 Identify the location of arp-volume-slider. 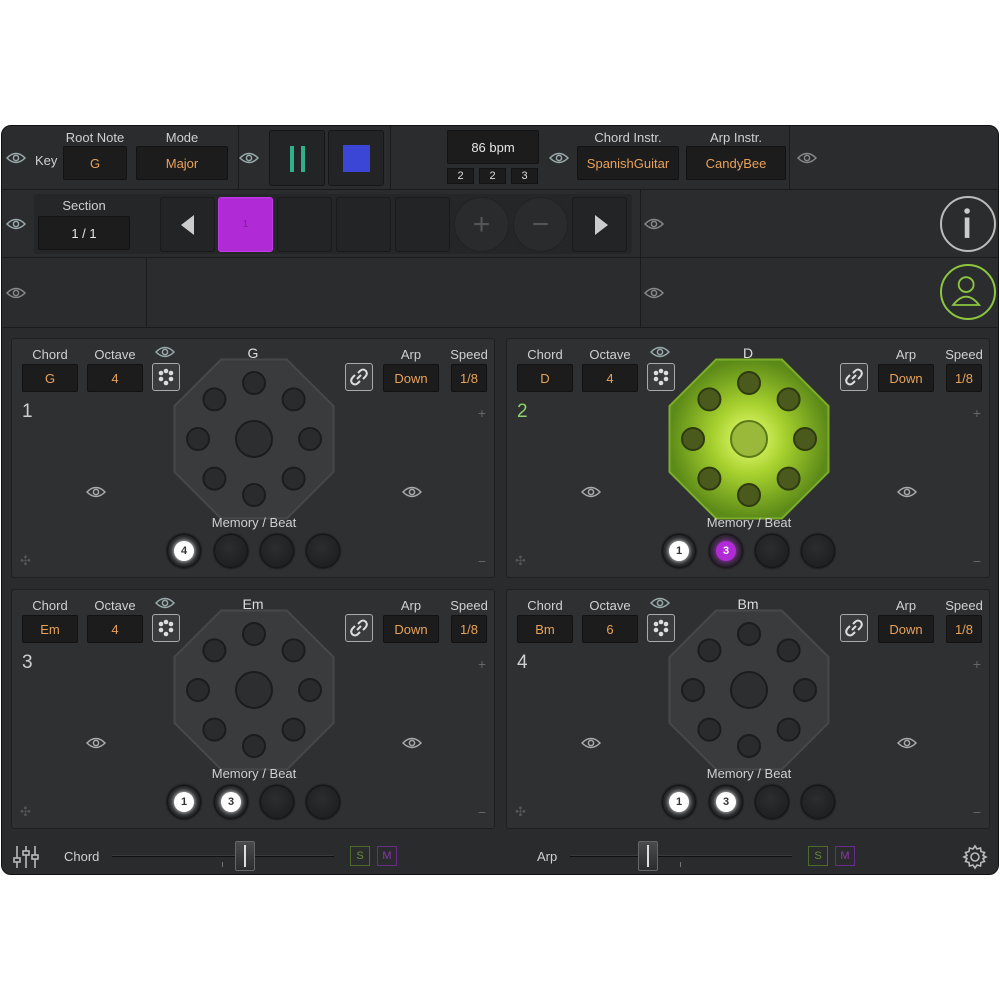
(648, 856).